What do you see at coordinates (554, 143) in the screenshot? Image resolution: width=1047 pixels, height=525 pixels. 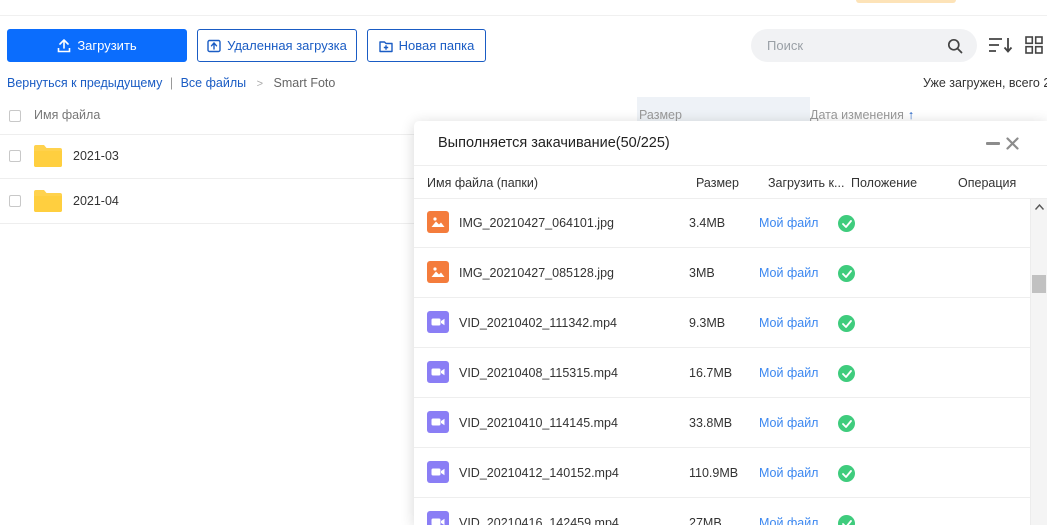 I see `download-panel-title: Выполняется закачивание(50/225)` at bounding box center [554, 143].